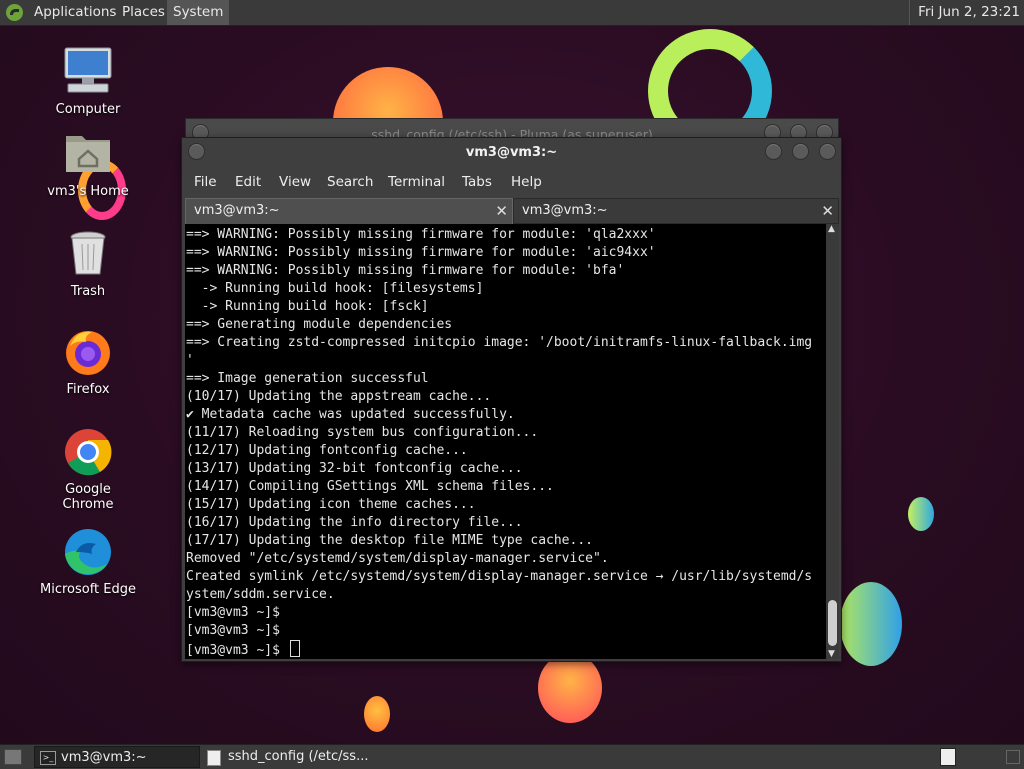 The height and width of the screenshot is (769, 1024). What do you see at coordinates (570, 688) in the screenshot?
I see `decor-orange-oval` at bounding box center [570, 688].